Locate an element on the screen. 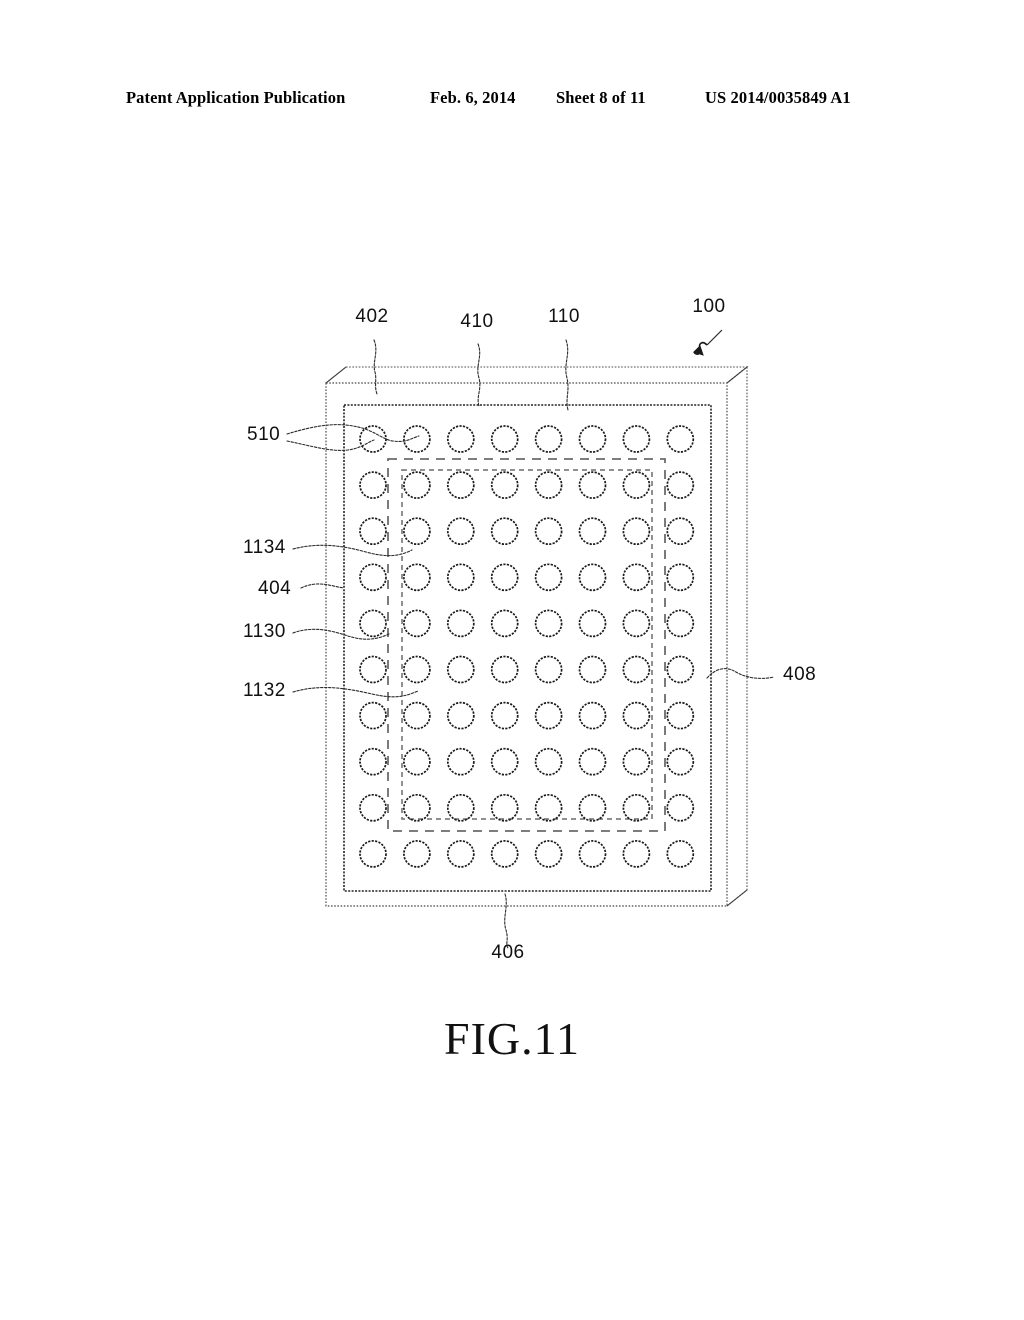  reference-numeral-408: 408 is located at coordinates (799, 674).